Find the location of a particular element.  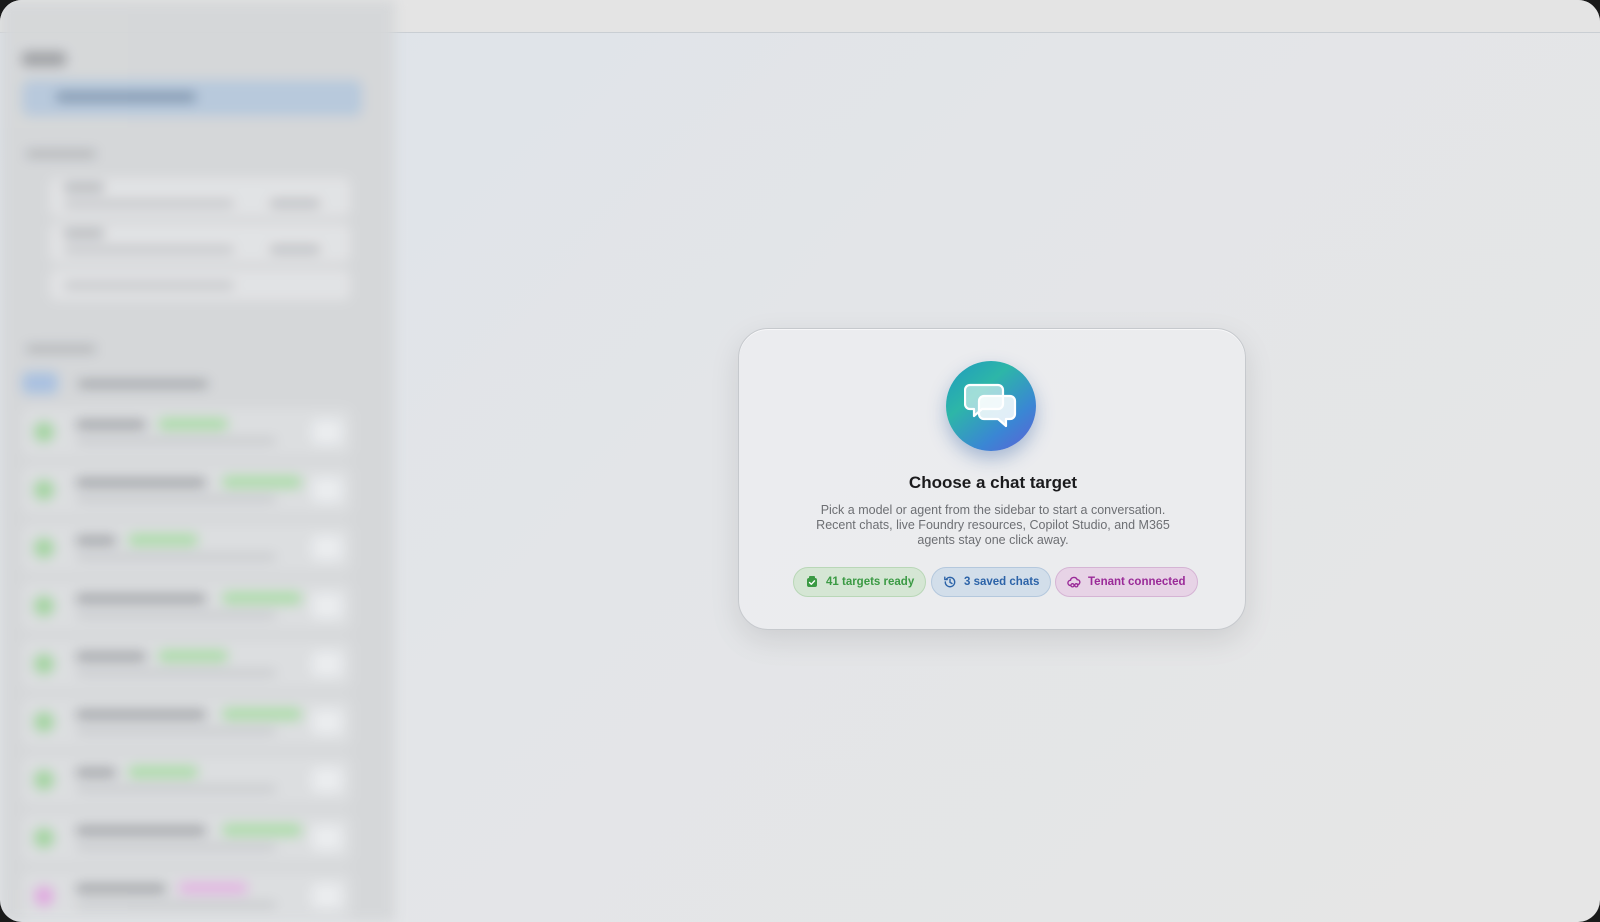

cloud-link-icon is located at coordinates (1074, 582).